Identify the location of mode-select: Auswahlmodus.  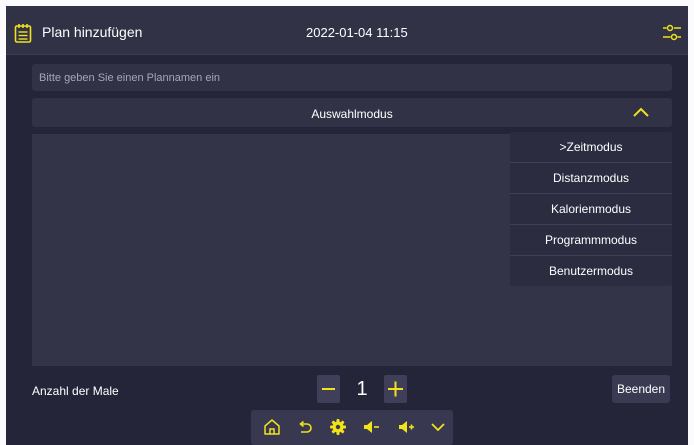
(352, 112).